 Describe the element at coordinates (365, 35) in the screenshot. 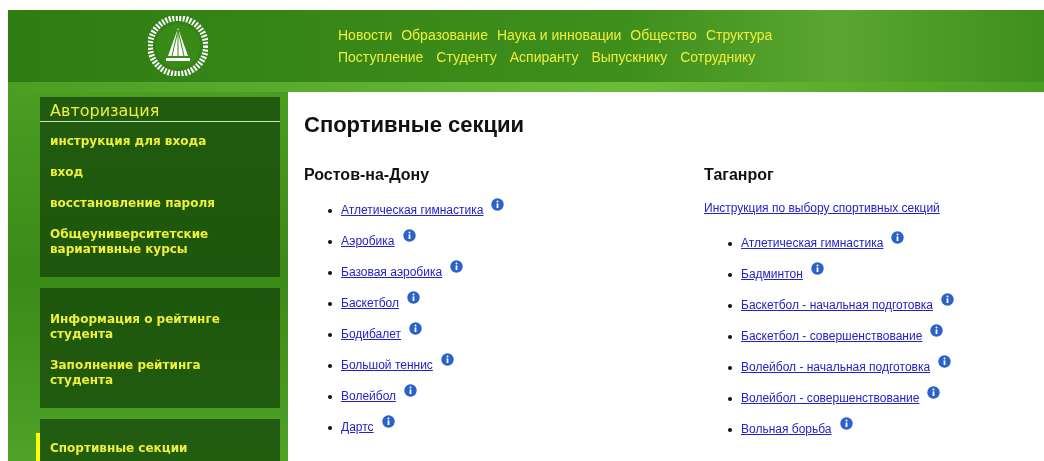

I see `nav-link: Новости` at that location.